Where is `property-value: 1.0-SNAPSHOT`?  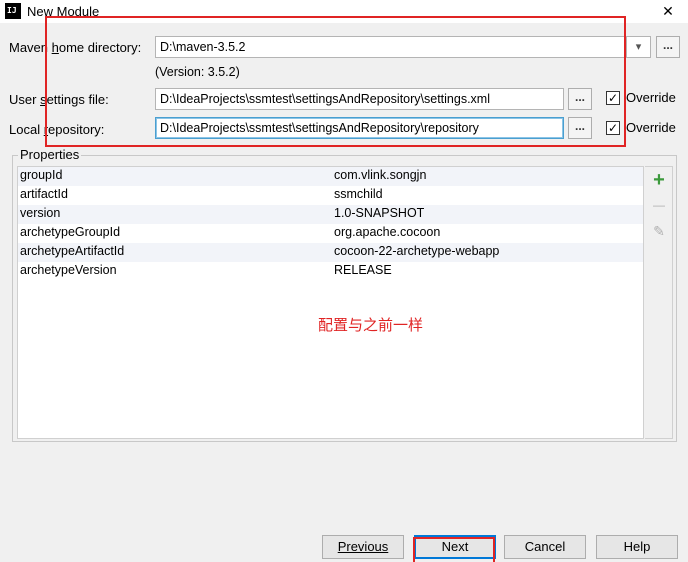
property-value: 1.0-SNAPSHOT is located at coordinates (379, 213).